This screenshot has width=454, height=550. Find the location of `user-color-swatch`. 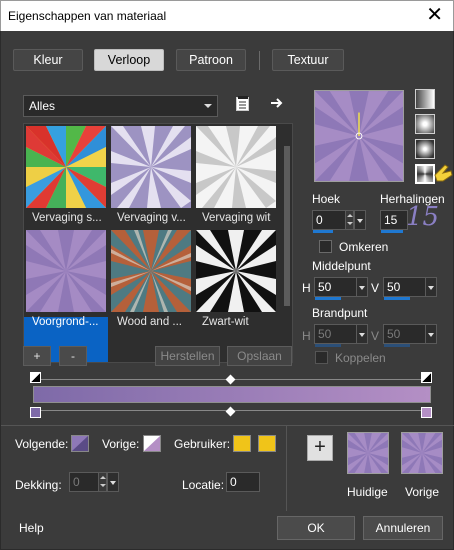

user-color-swatch is located at coordinates (242, 443).